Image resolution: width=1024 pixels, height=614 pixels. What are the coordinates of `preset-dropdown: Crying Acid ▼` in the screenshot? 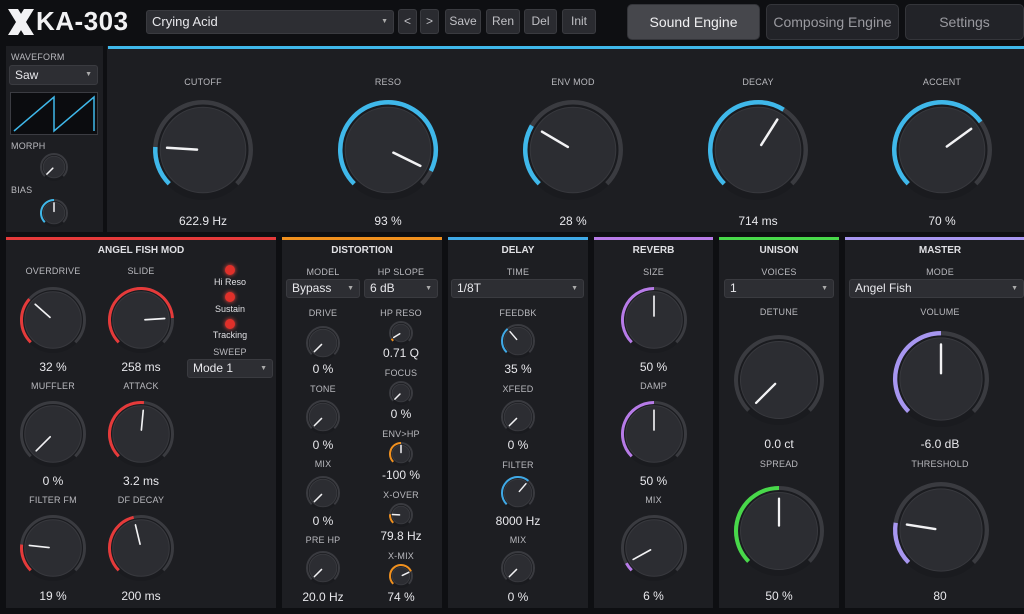 It's located at (270, 22).